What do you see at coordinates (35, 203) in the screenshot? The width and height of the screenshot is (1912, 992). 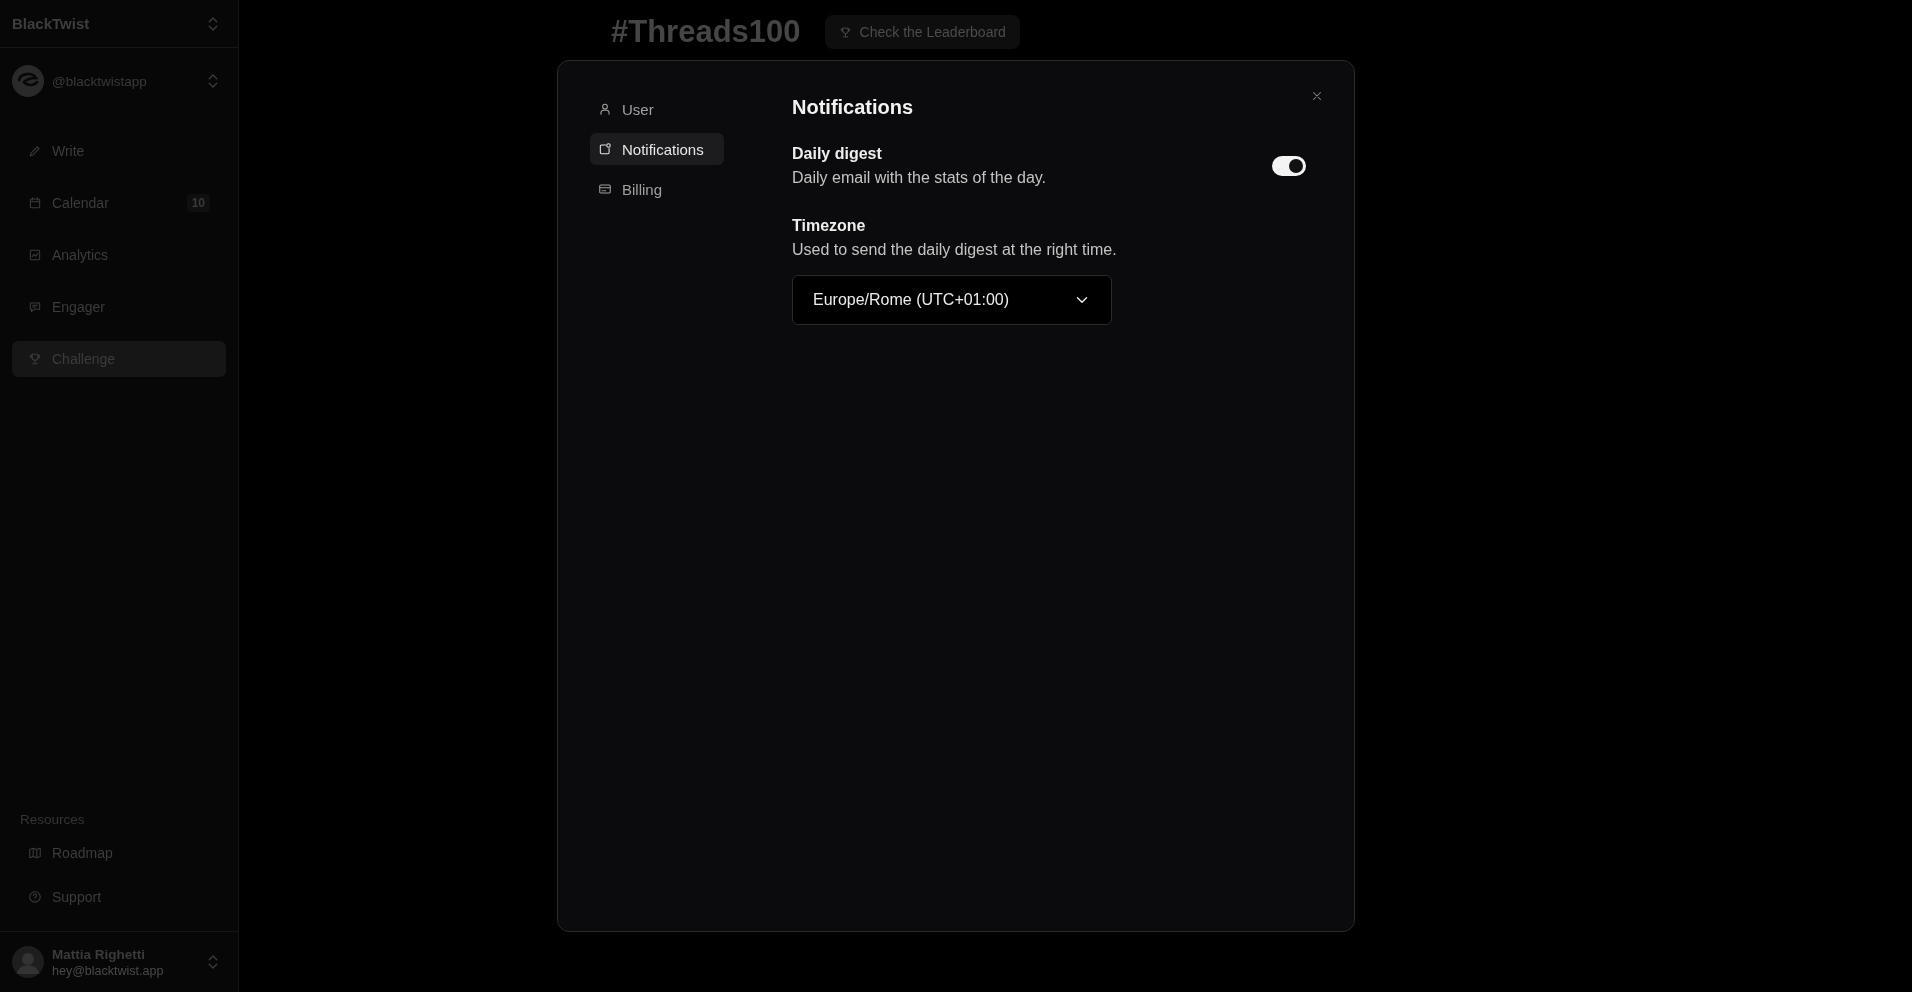 I see `calendar-icon` at bounding box center [35, 203].